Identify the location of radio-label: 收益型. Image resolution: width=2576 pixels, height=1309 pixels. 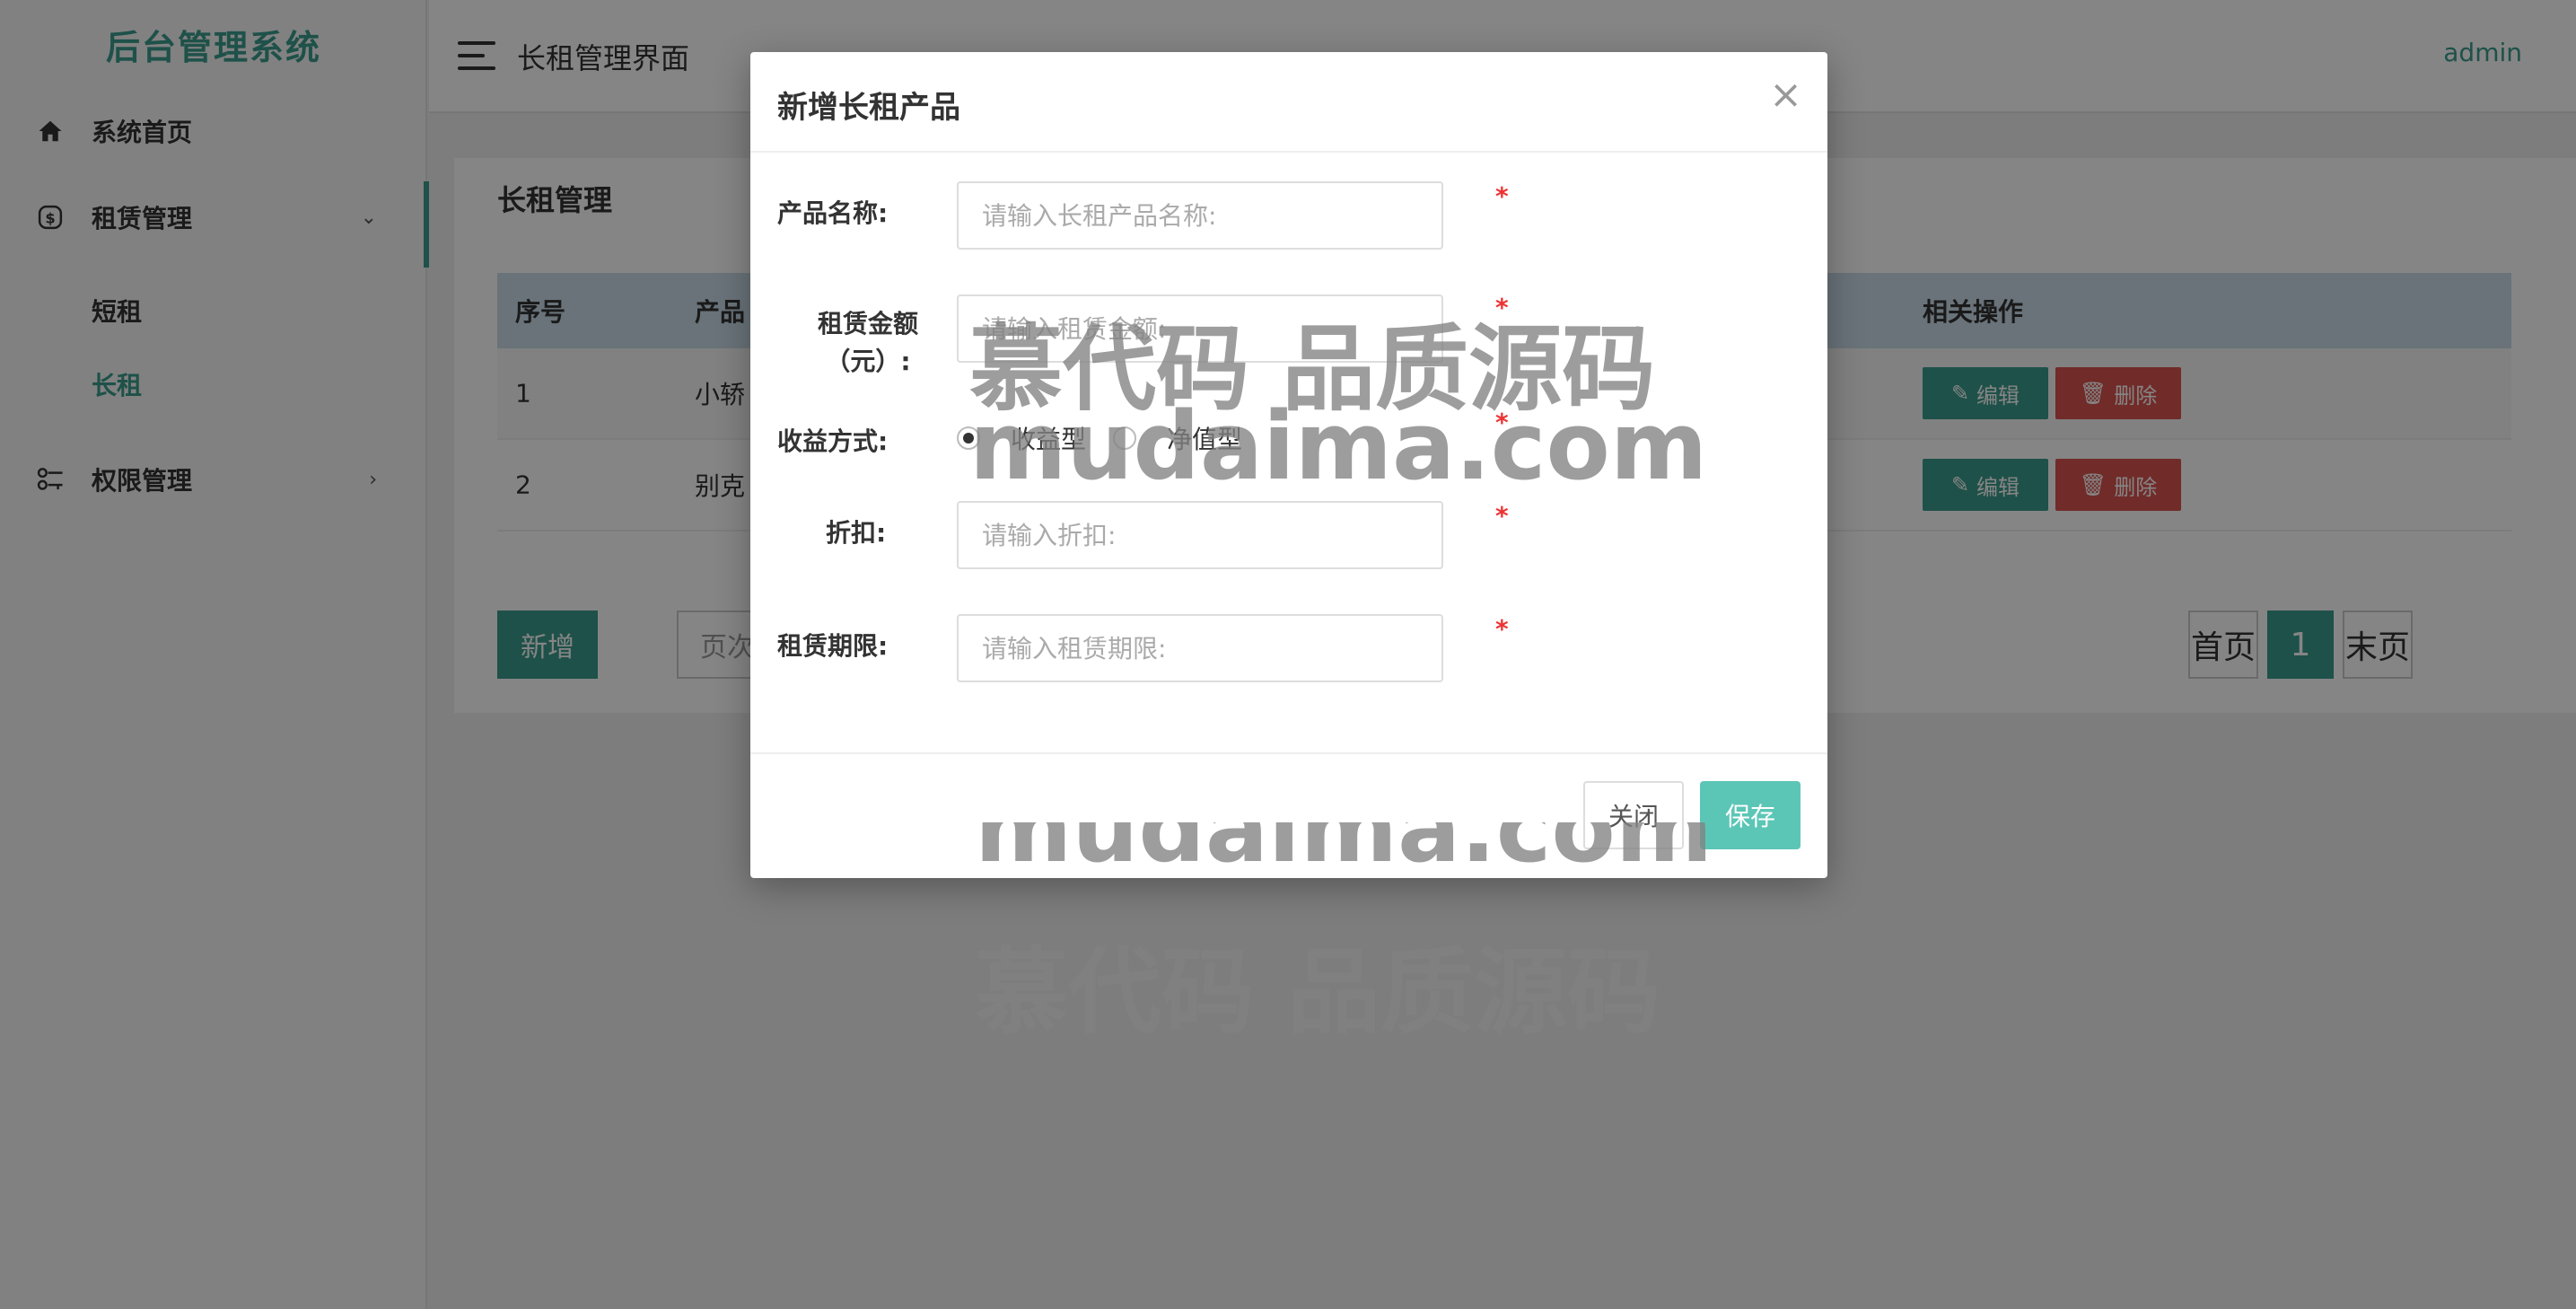
(1049, 439).